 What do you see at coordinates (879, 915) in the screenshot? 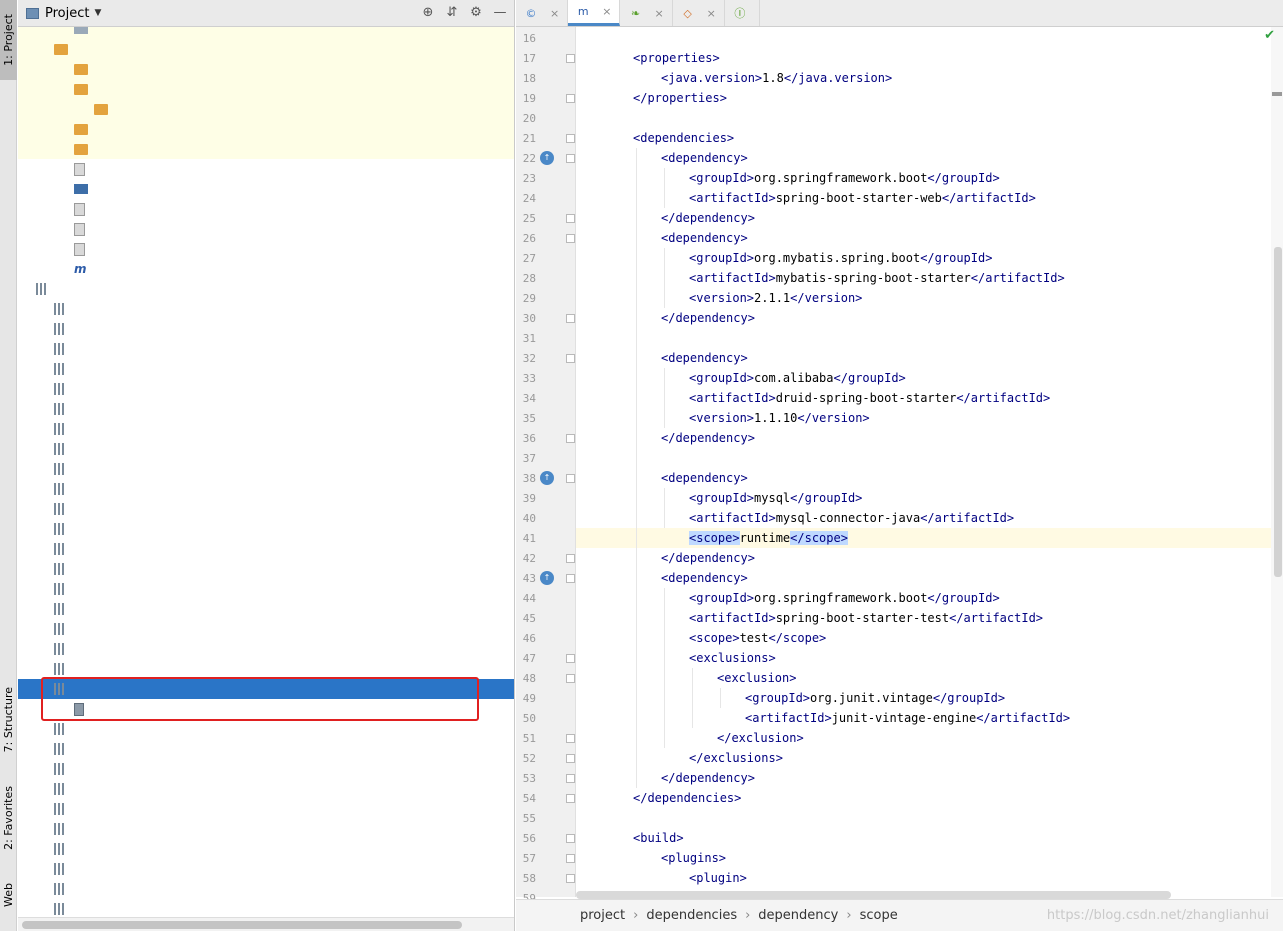
I see `breadcrumb-item-scope: scope` at bounding box center [879, 915].